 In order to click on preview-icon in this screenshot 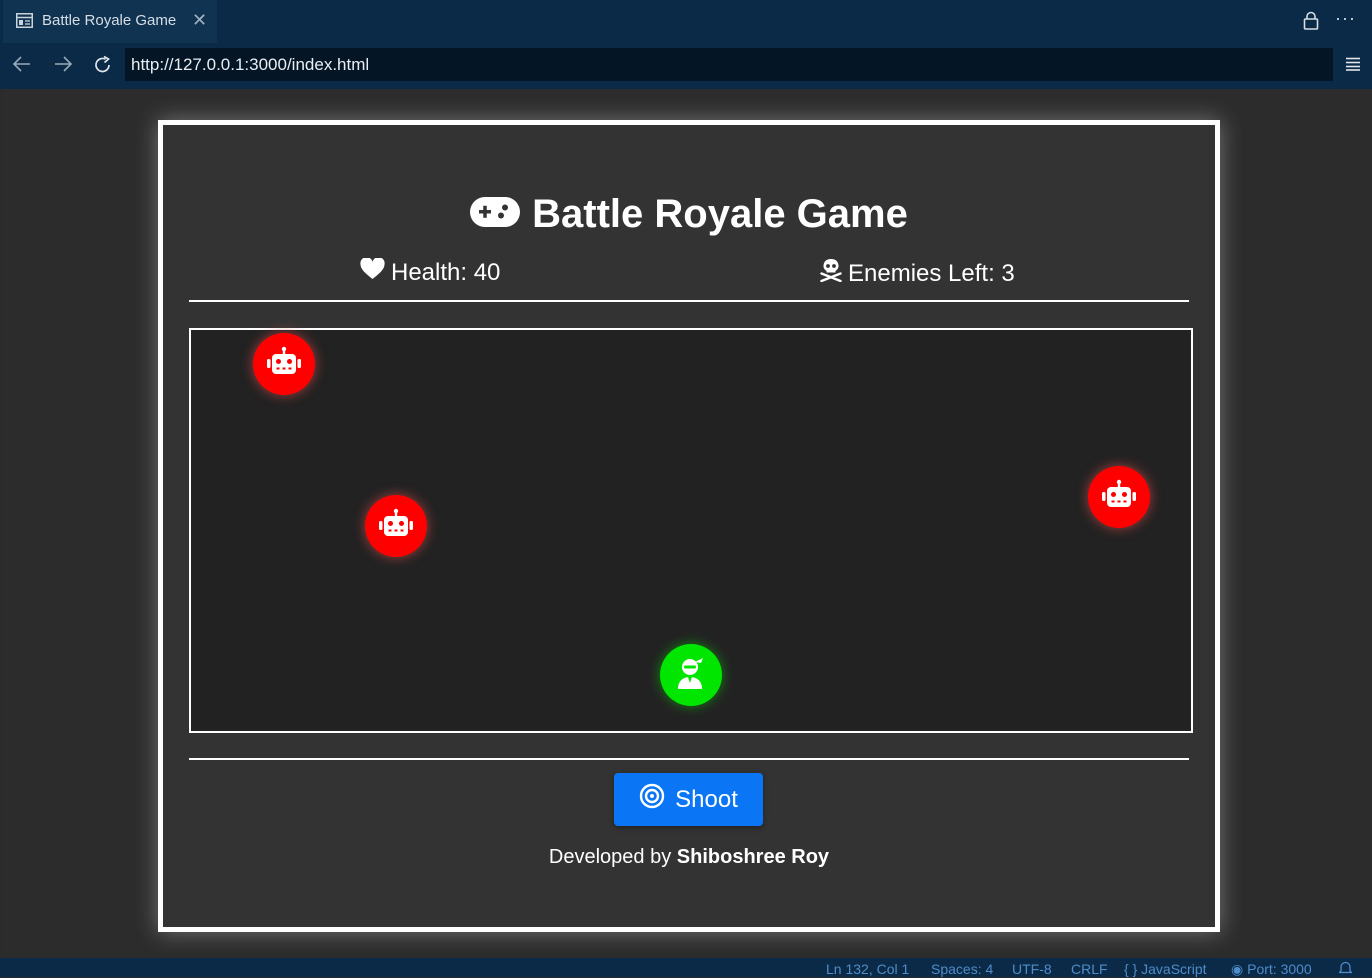, I will do `click(24, 22)`.